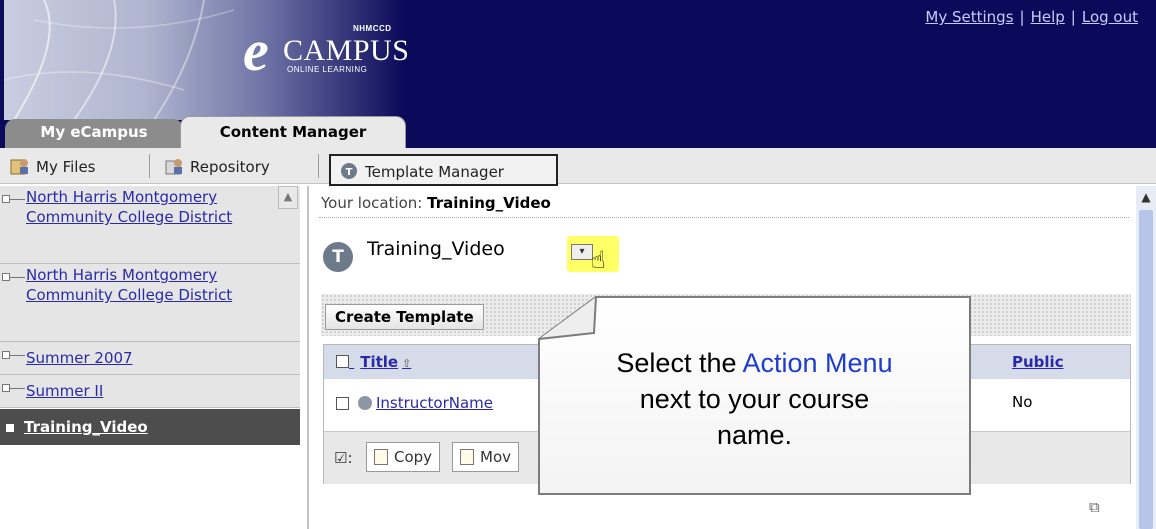 The image size is (1156, 529). I want to click on divider, so click(724, 217).